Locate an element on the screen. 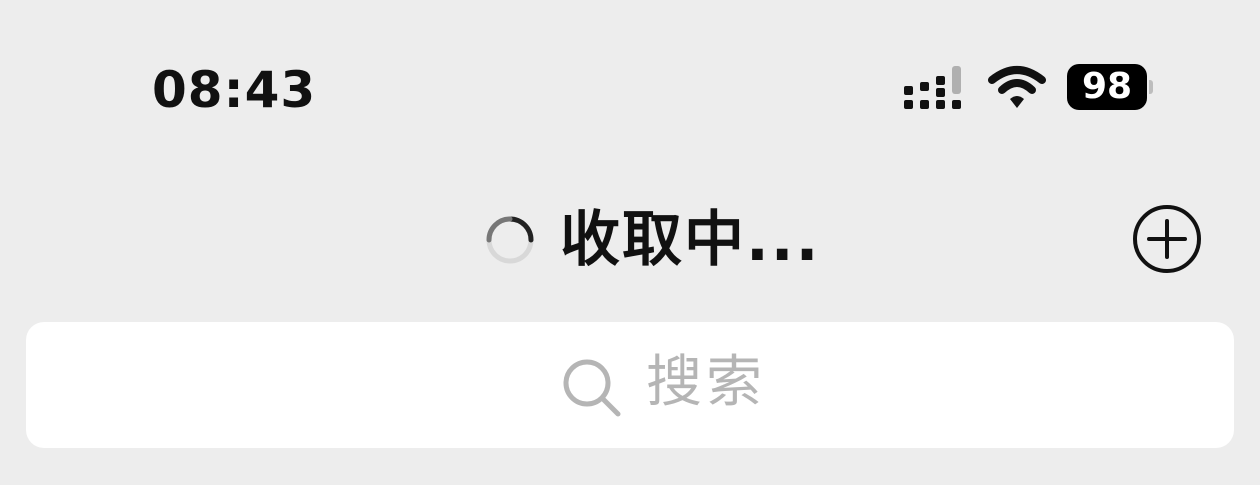 Image resolution: width=1260 pixels, height=485 pixels. battery-cap is located at coordinates (1151, 87).